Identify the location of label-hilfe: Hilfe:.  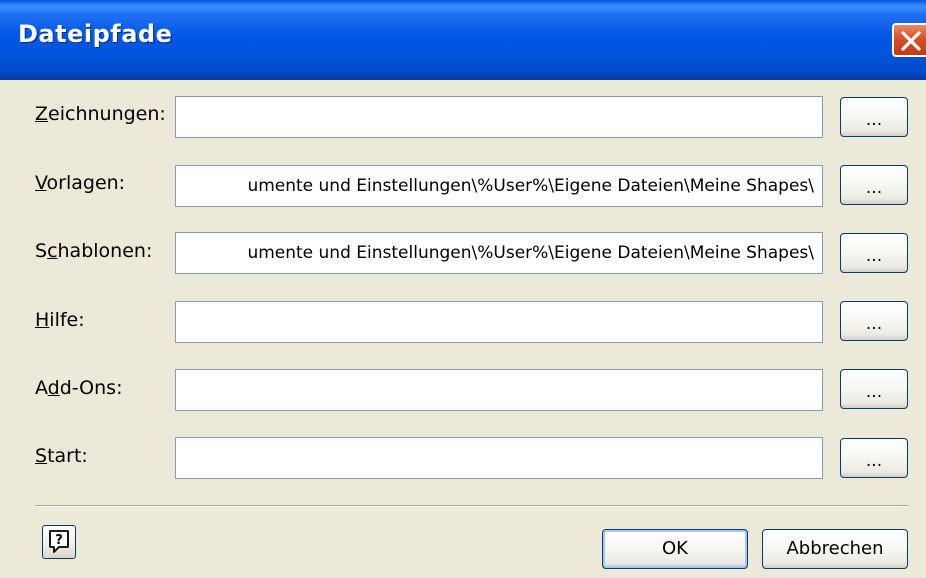
(60, 320).